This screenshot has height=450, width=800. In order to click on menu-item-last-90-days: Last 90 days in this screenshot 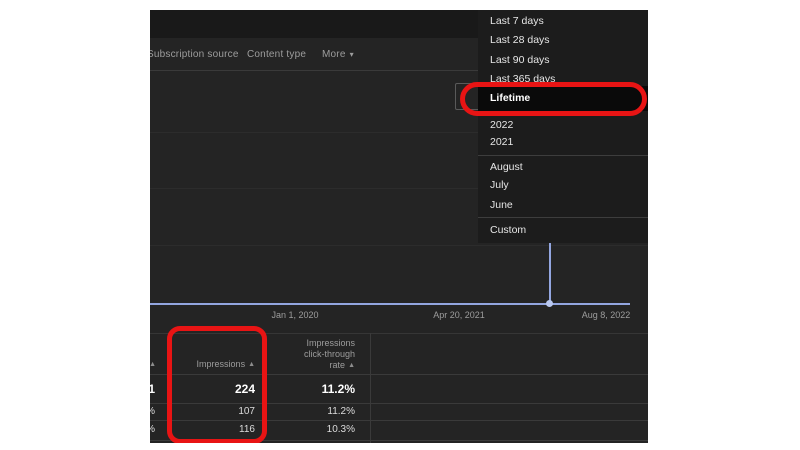, I will do `click(563, 60)`.